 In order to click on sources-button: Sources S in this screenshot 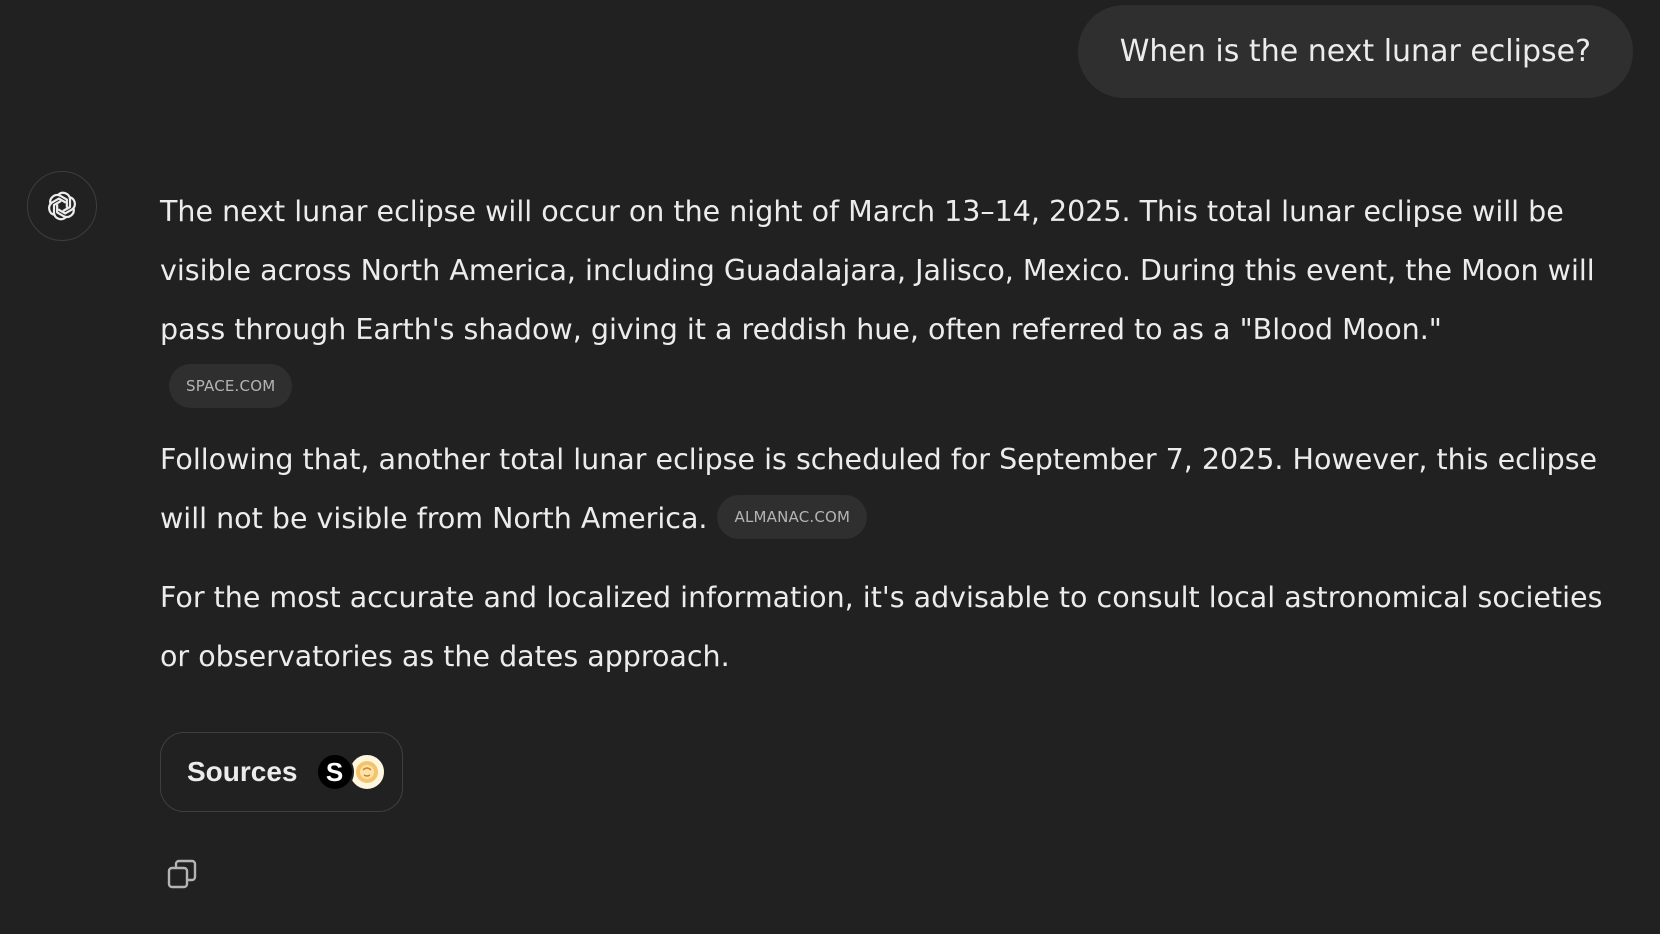, I will do `click(281, 772)`.